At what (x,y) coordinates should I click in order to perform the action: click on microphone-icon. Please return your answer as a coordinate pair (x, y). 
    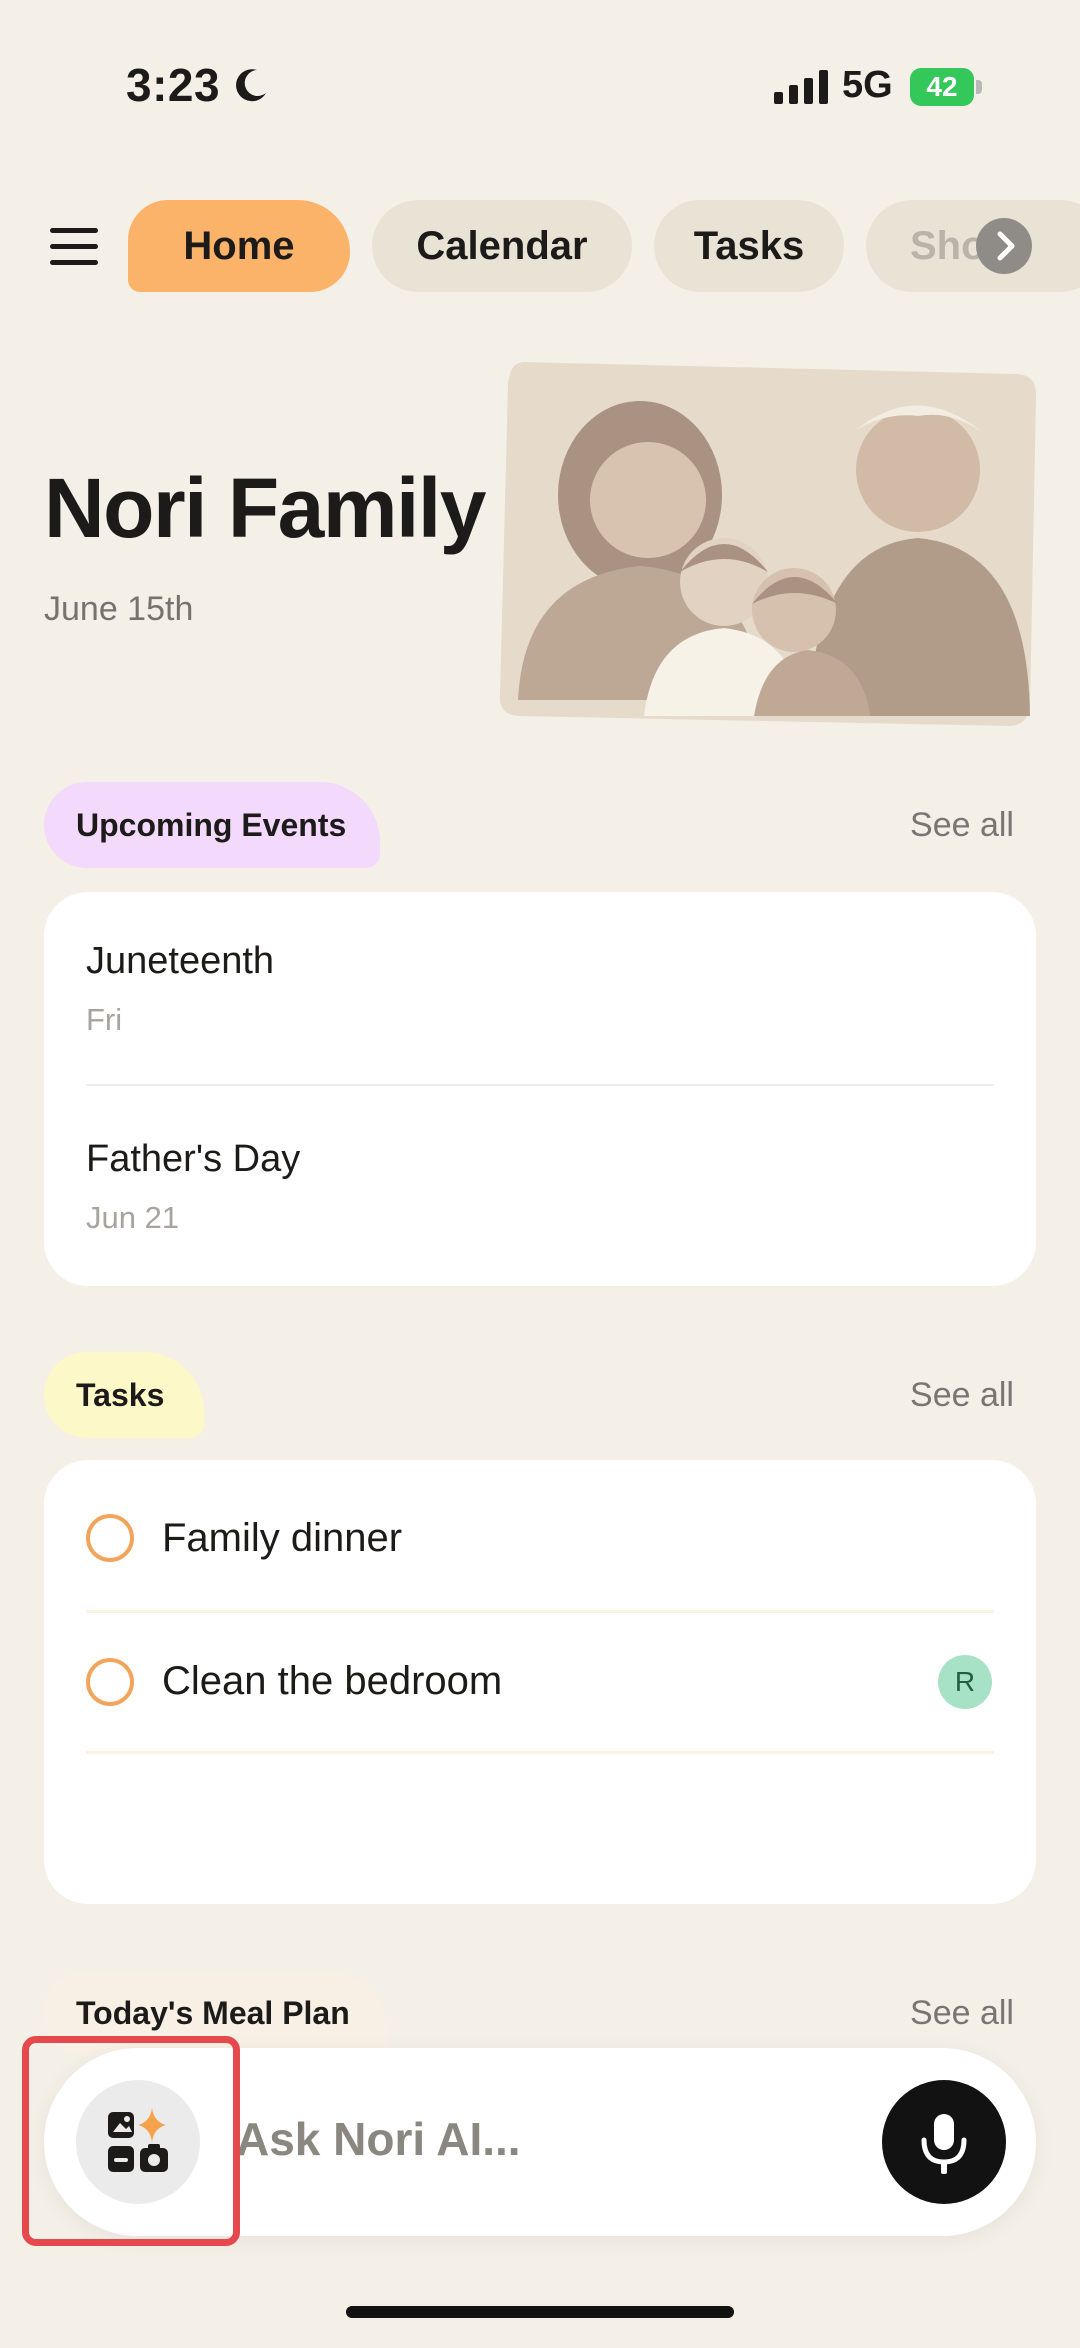
    Looking at the image, I should click on (944, 2142).